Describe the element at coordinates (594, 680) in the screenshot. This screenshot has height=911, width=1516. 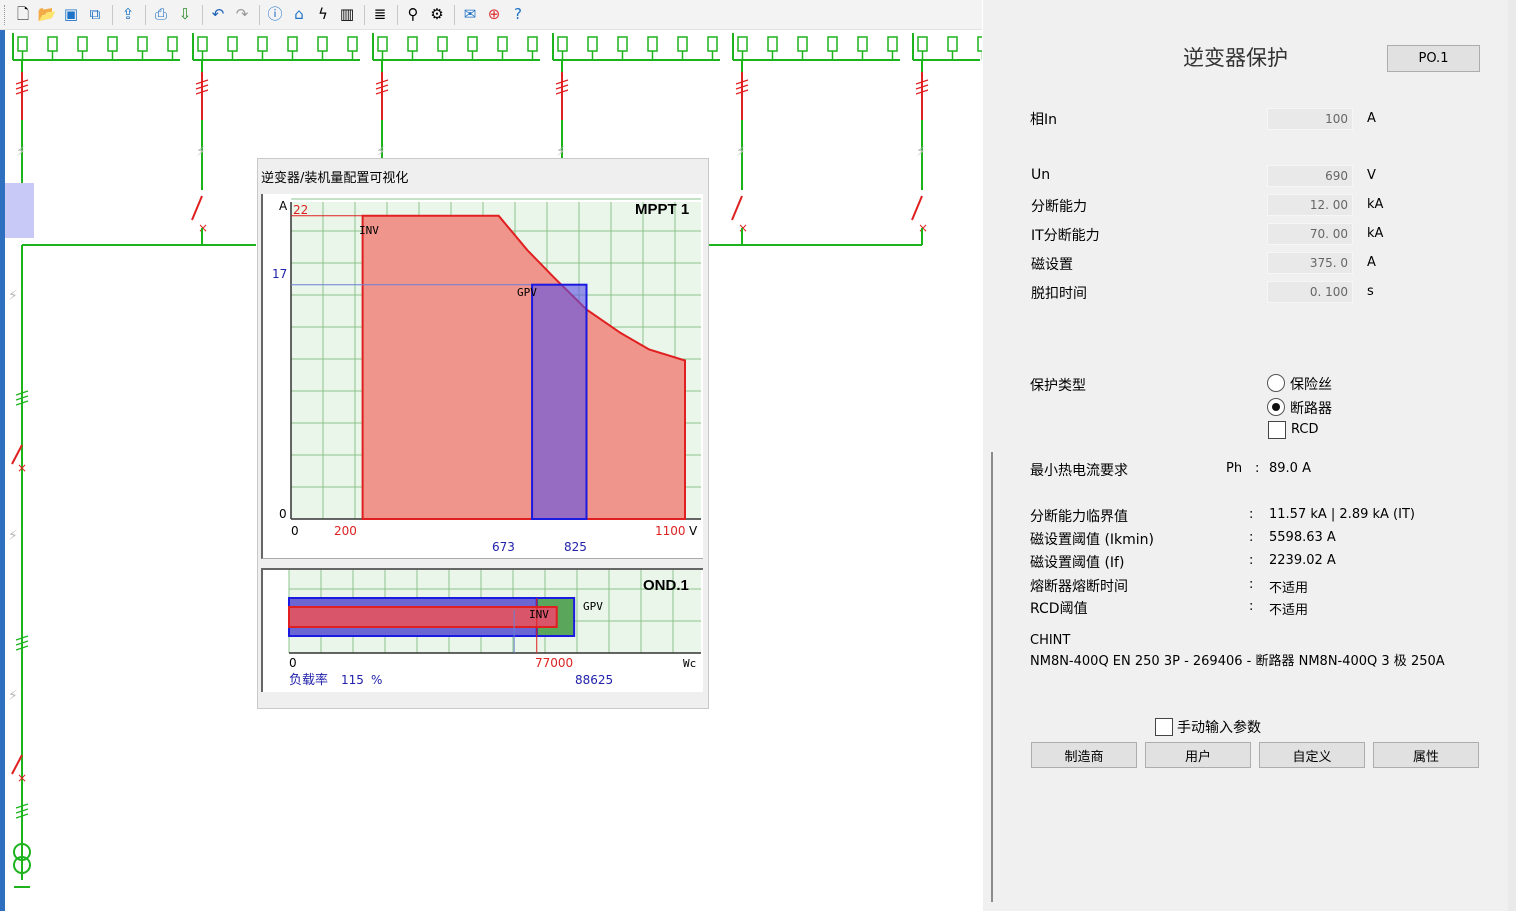
I see `ond-x-tick: 88625` at that location.